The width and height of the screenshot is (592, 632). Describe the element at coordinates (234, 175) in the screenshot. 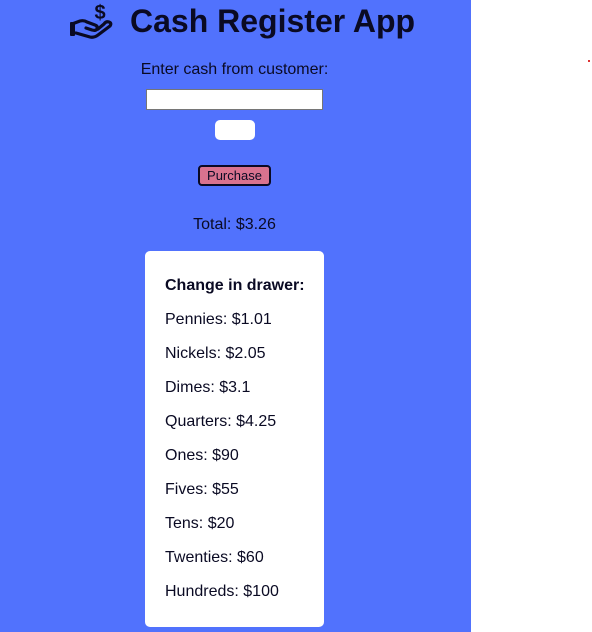

I see `purchase-button: Purchase` at that location.